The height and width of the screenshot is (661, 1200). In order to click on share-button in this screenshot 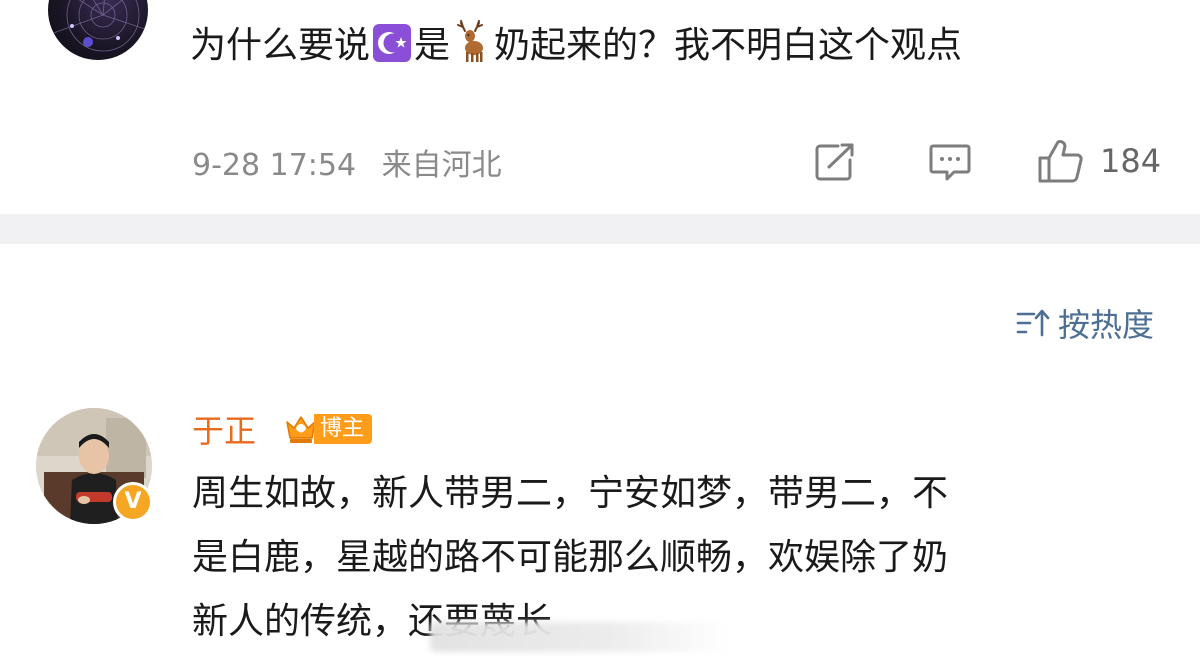, I will do `click(835, 162)`.